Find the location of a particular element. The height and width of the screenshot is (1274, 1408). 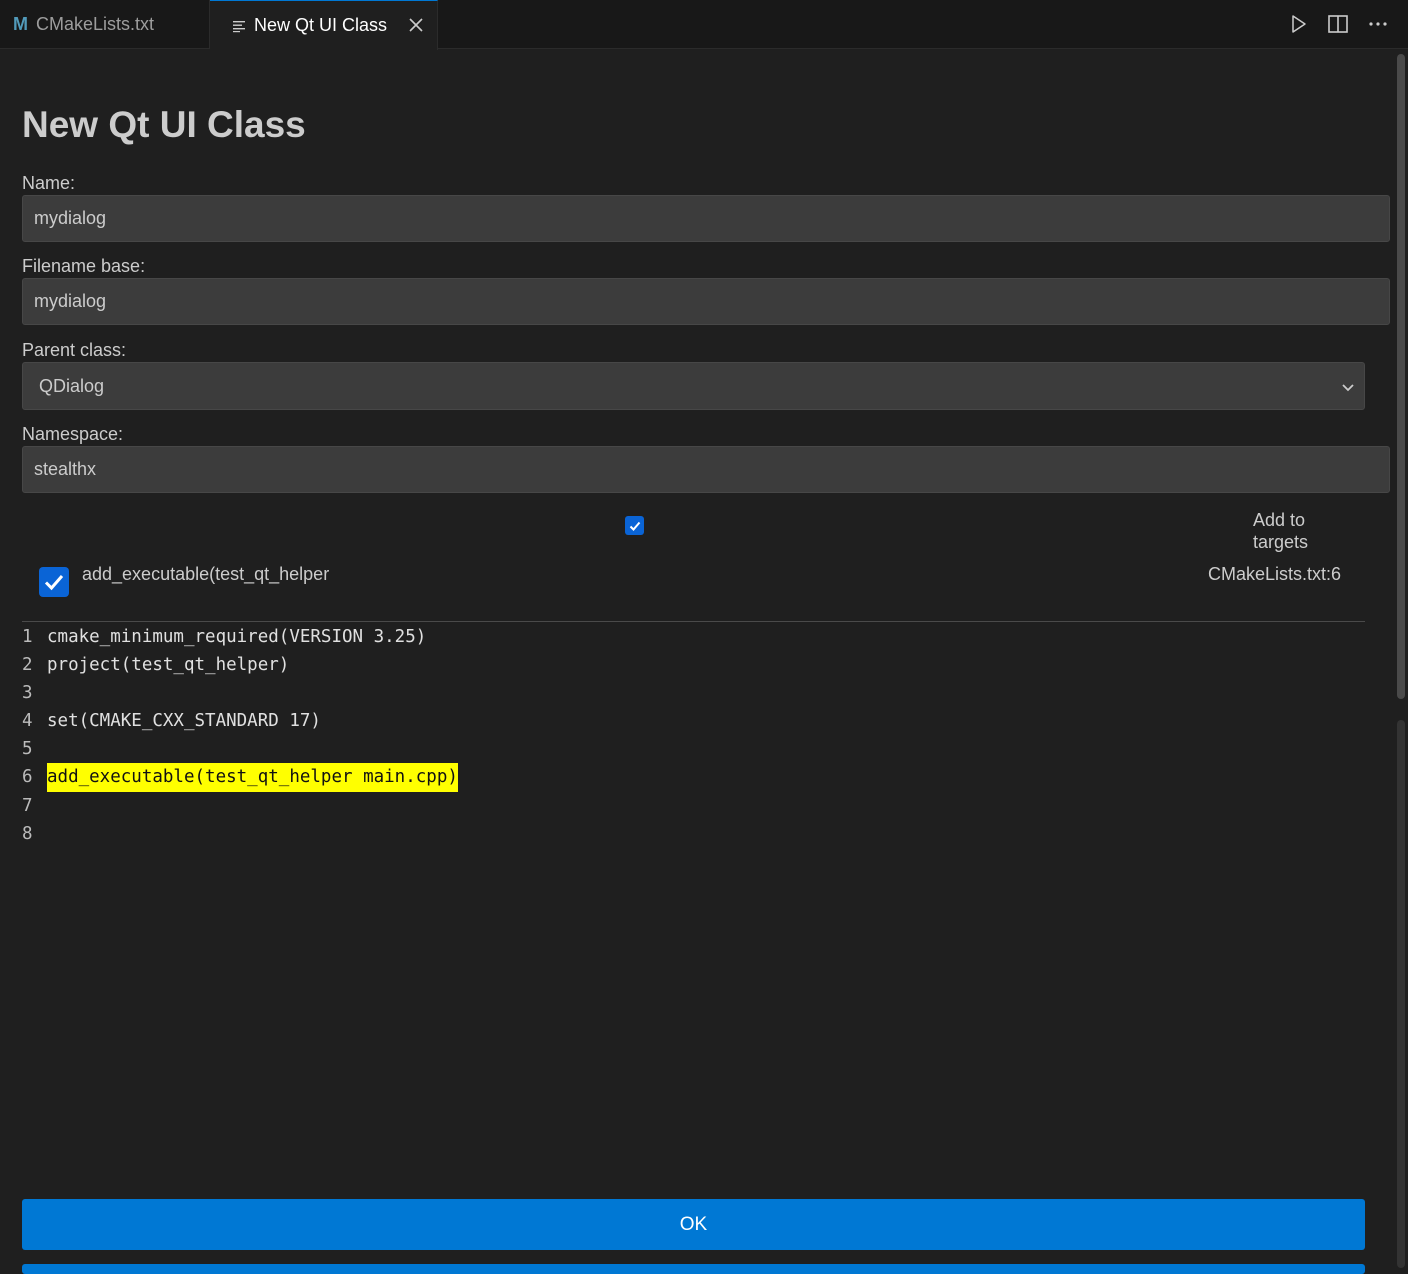

code-line: 7 is located at coordinates (240, 806).